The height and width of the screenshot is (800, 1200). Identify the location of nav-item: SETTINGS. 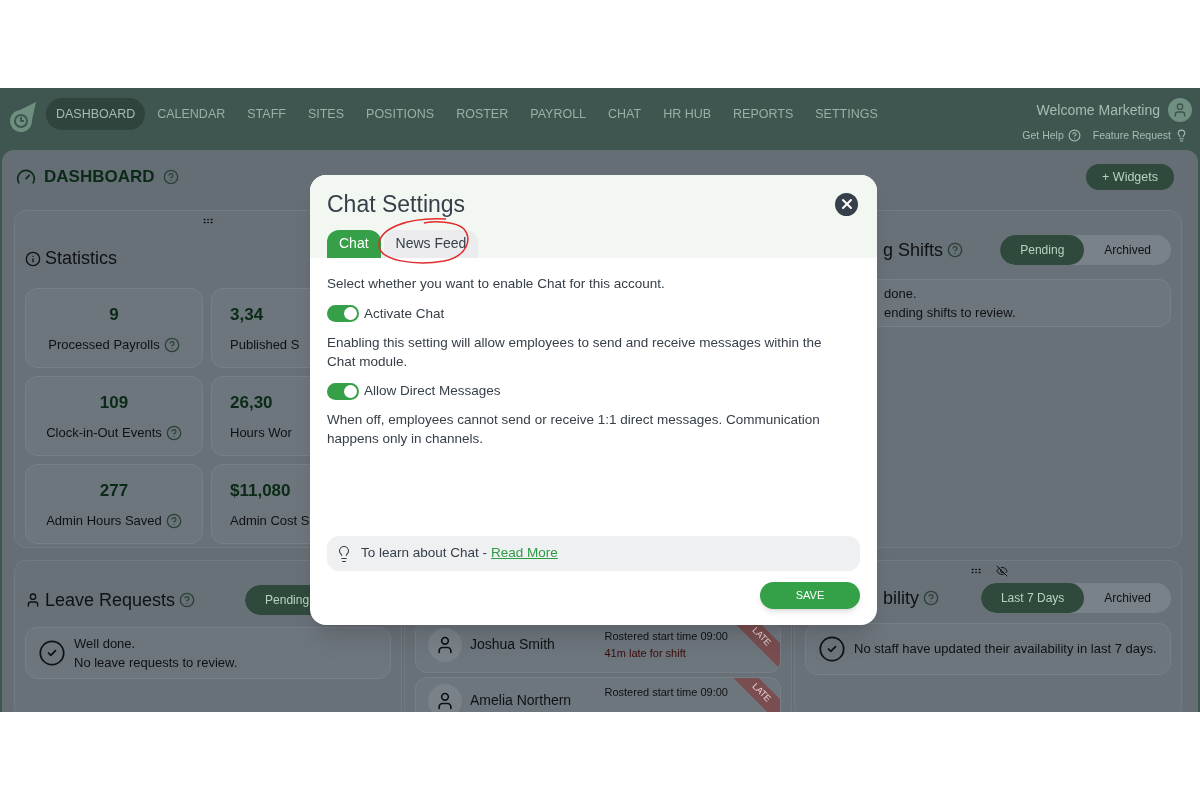
(846, 114).